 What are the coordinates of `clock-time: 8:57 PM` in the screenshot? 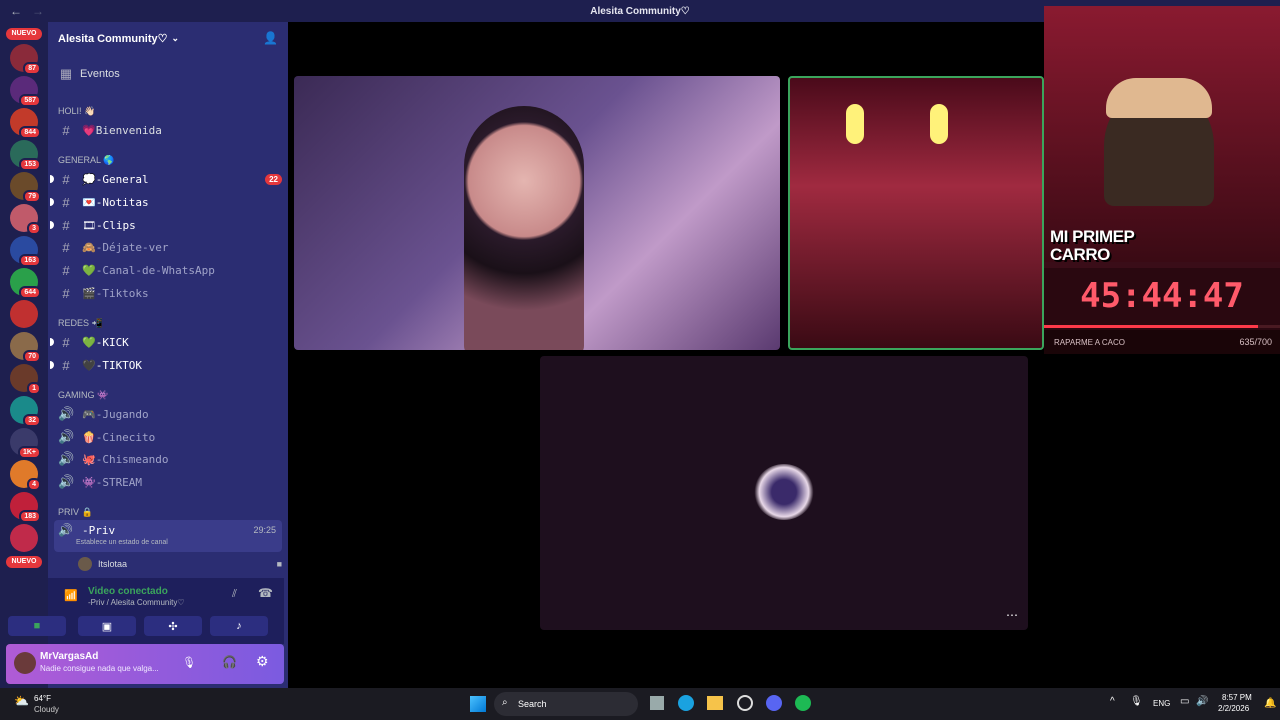 It's located at (1237, 697).